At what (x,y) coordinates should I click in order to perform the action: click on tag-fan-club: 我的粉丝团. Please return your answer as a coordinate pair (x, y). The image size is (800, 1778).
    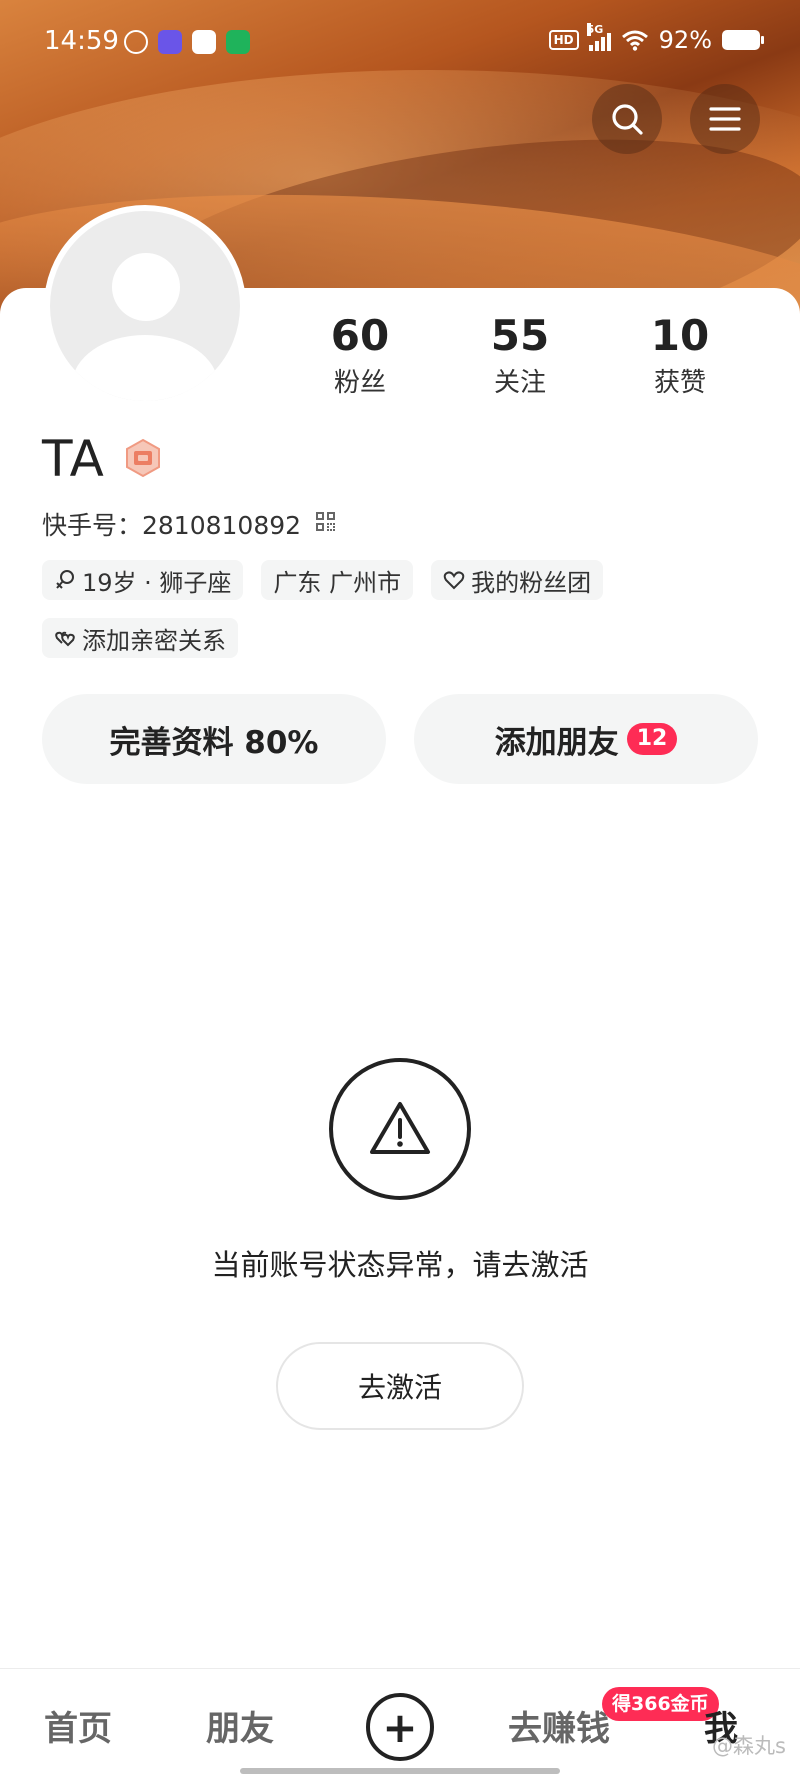
    Looking at the image, I should click on (517, 580).